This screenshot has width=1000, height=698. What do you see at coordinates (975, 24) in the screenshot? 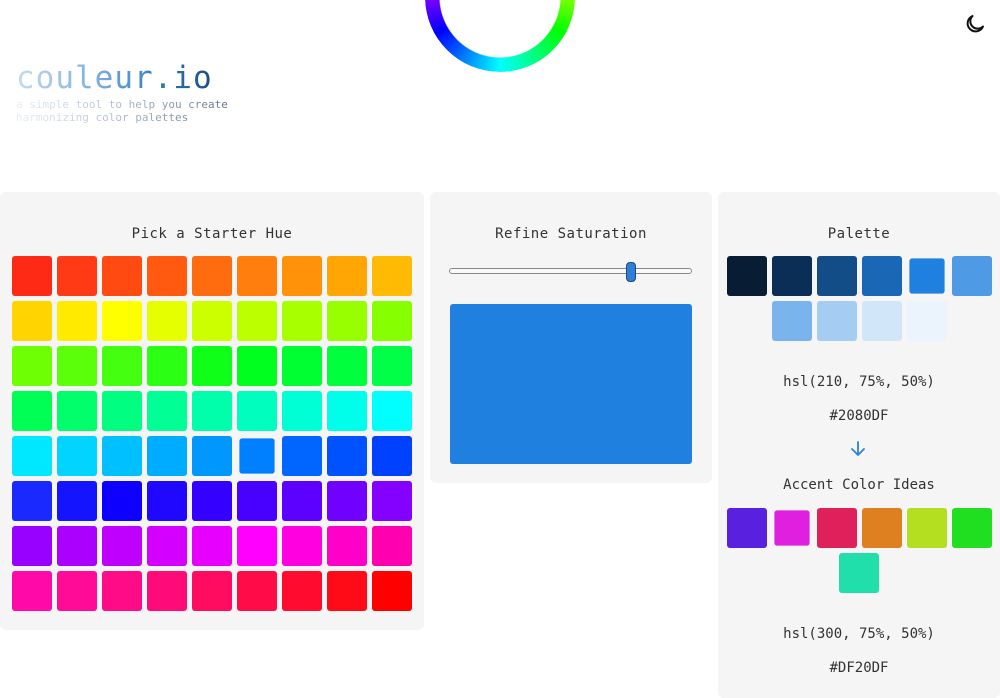
I see `theme-toggle-button` at bounding box center [975, 24].